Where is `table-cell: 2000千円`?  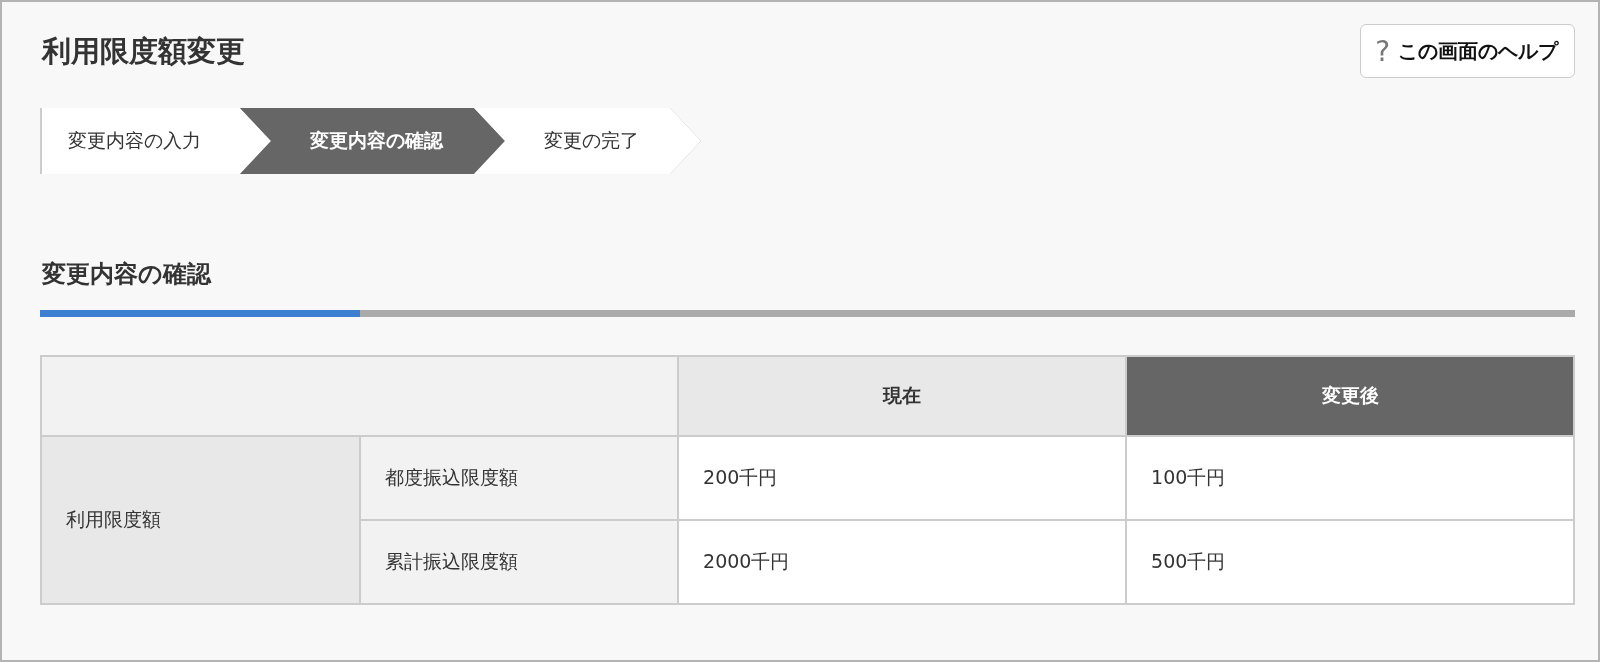
table-cell: 2000千円 is located at coordinates (902, 562).